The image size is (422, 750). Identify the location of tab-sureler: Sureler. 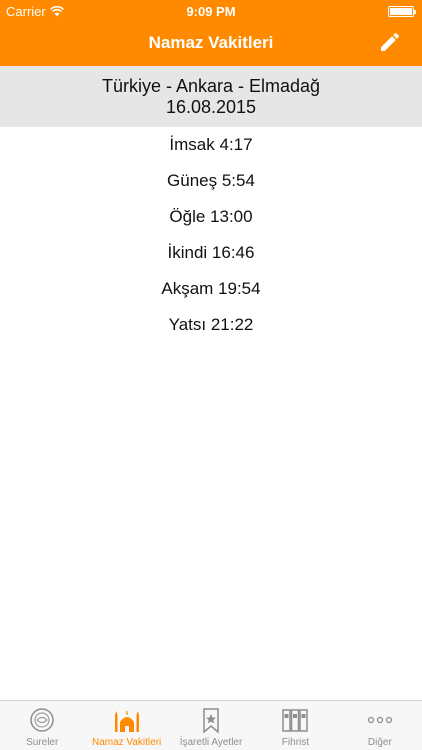
(42, 725).